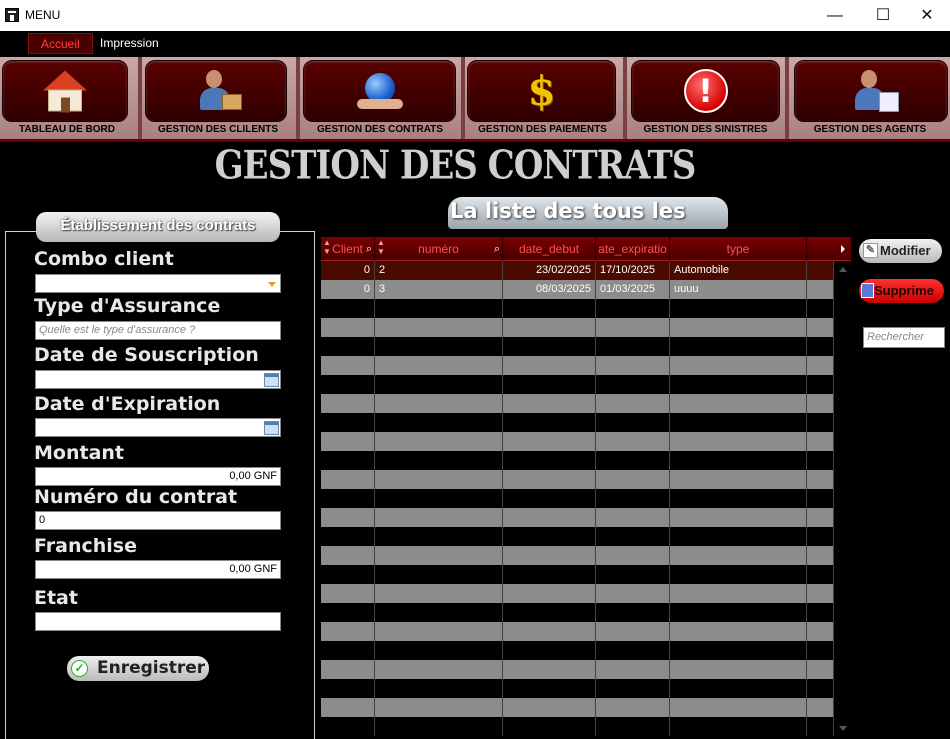  Describe the element at coordinates (541, 91) in the screenshot. I see `nav-paiements-button: $` at that location.